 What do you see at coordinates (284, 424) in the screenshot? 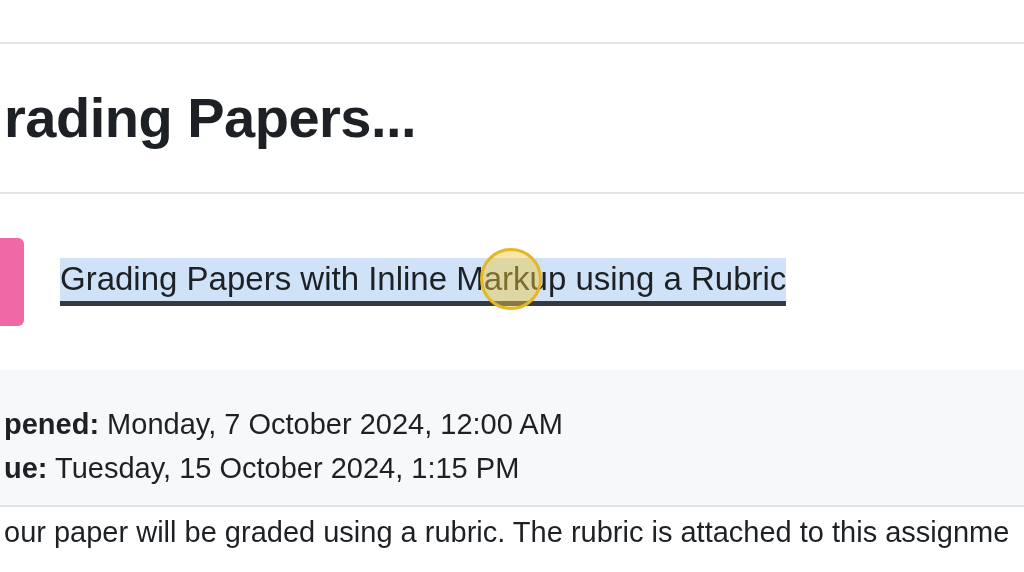
I see `date-line: pened: Monday, 7 October 2024, 12:00 AM` at bounding box center [284, 424].